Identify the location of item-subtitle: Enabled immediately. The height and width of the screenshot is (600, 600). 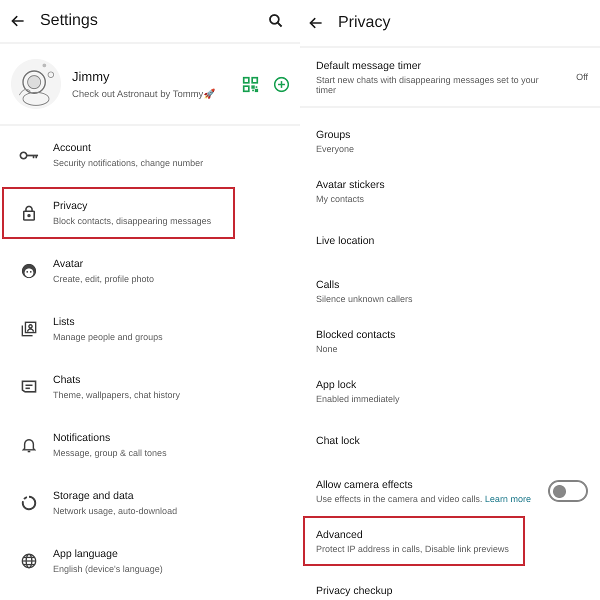
(358, 399).